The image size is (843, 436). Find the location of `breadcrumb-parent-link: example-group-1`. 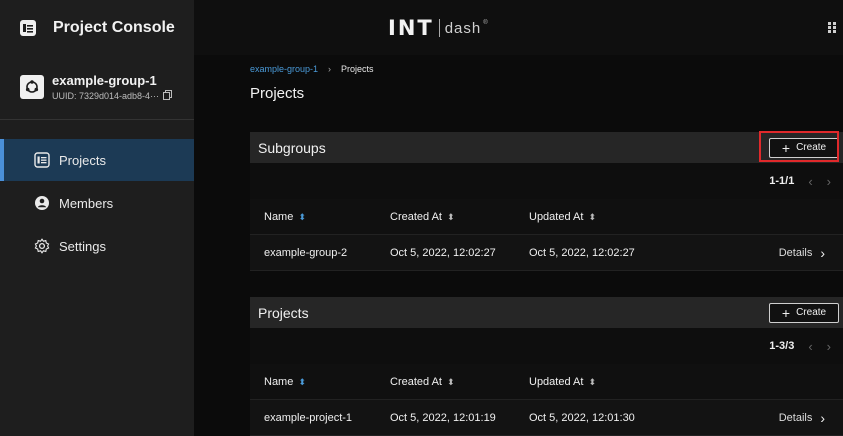

breadcrumb-parent-link: example-group-1 is located at coordinates (284, 69).